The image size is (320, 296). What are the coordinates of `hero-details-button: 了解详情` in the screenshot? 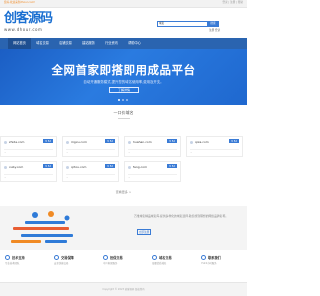 It's located at (124, 90).